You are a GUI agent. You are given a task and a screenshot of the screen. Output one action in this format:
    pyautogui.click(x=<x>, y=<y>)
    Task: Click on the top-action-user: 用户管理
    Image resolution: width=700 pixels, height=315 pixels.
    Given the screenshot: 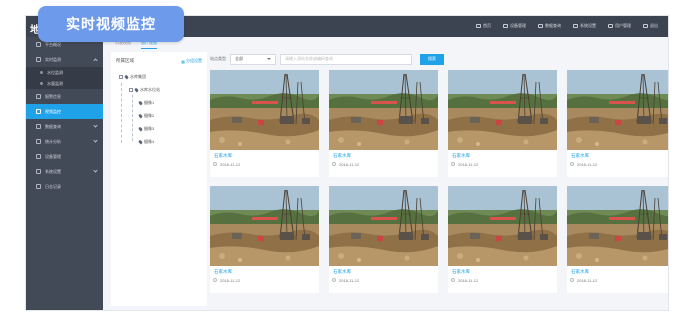 What is the action you would take?
    pyautogui.click(x=619, y=26)
    